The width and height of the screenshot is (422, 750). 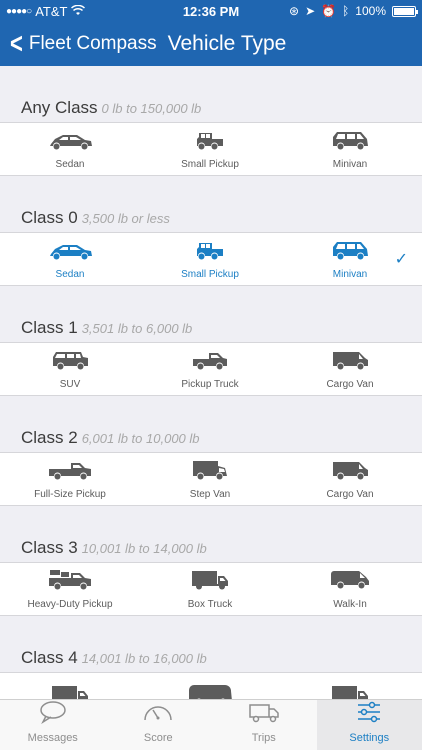 I want to click on weight-range: 14,001 lb to 16,000 lb, so click(x=144, y=658).